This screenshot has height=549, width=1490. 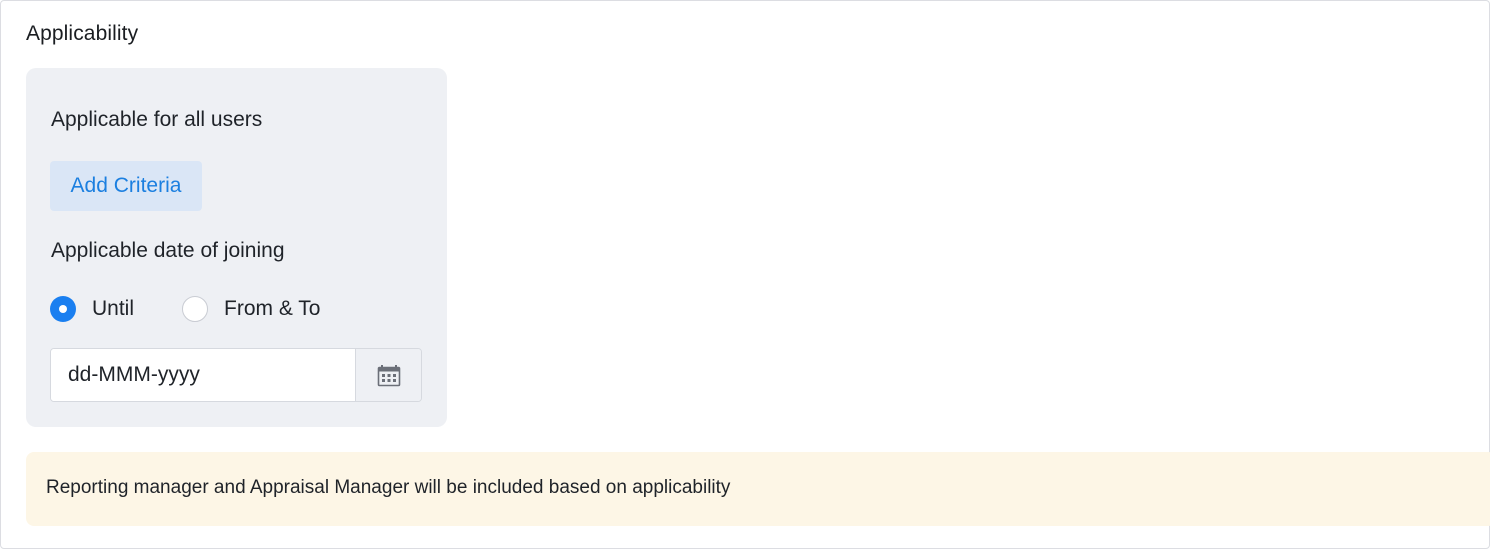 I want to click on add-criteria-button: Add Criteria, so click(x=126, y=186).